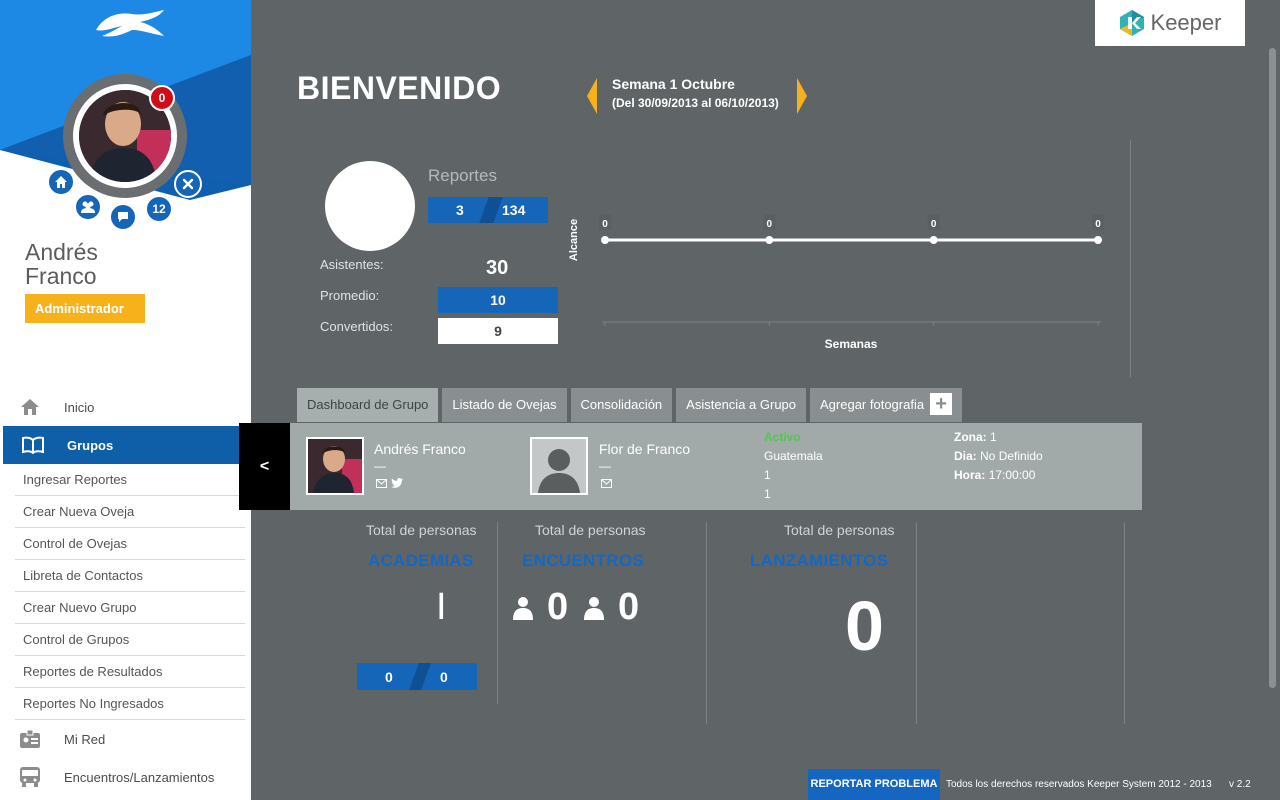 The height and width of the screenshot is (800, 1280). Describe the element at coordinates (441, 607) in the screenshot. I see `academias-value: I` at that location.